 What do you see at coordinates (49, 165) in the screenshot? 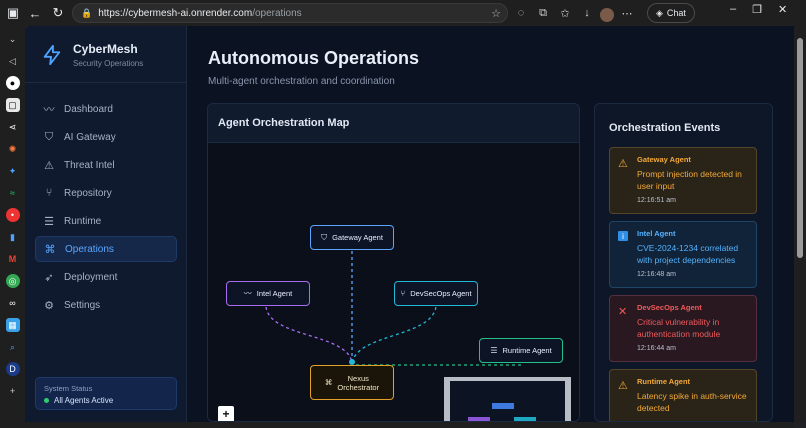
I see `alert-triangle-icon: ⚠` at bounding box center [49, 165].